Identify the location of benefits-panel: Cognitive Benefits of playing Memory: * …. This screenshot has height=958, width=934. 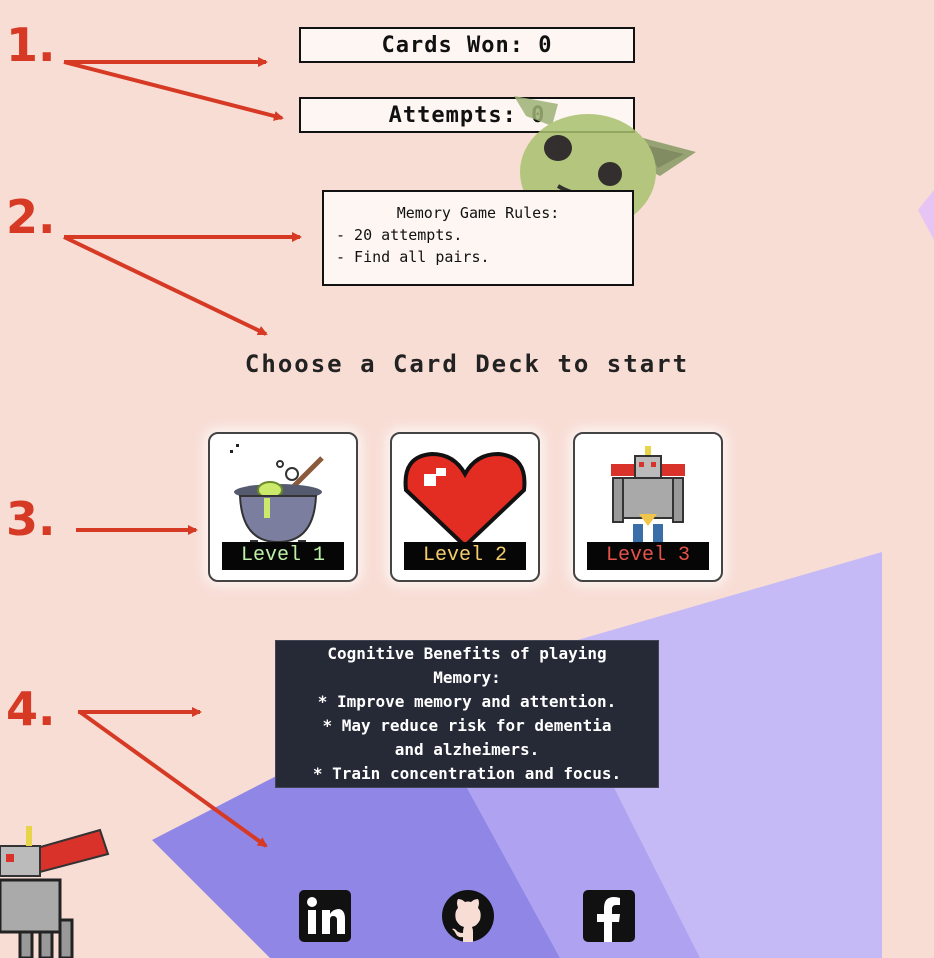
(467, 714).